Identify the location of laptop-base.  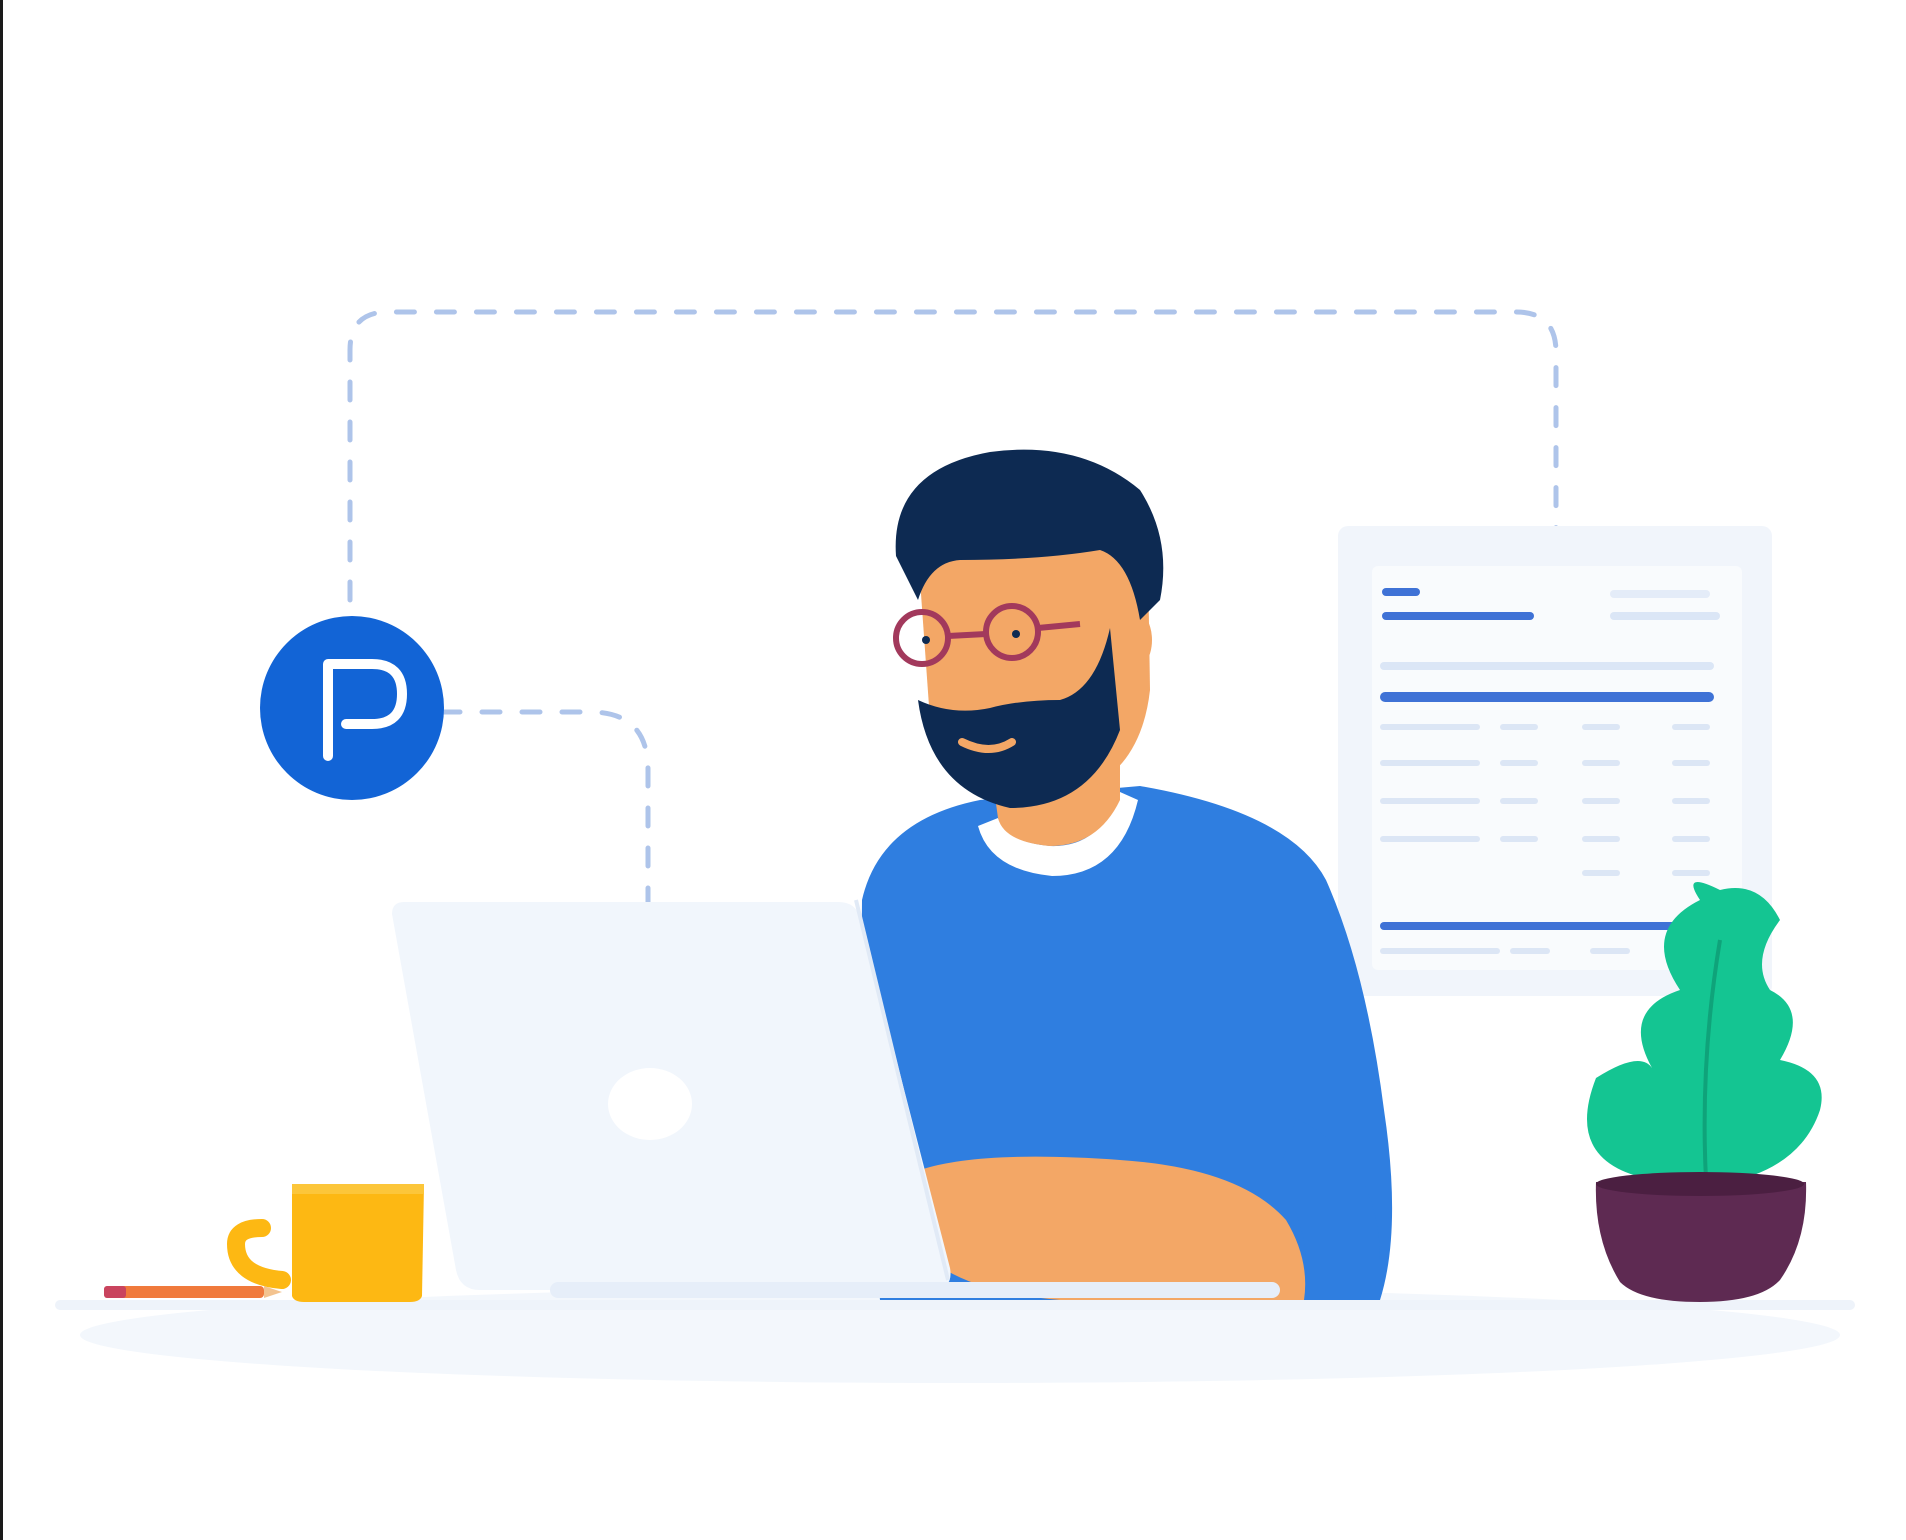
(915, 1290).